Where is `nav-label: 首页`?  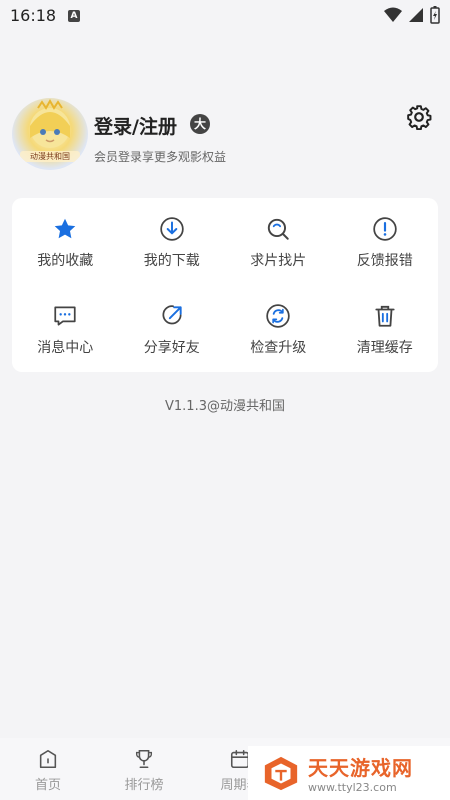
nav-label: 首页 is located at coordinates (47, 785).